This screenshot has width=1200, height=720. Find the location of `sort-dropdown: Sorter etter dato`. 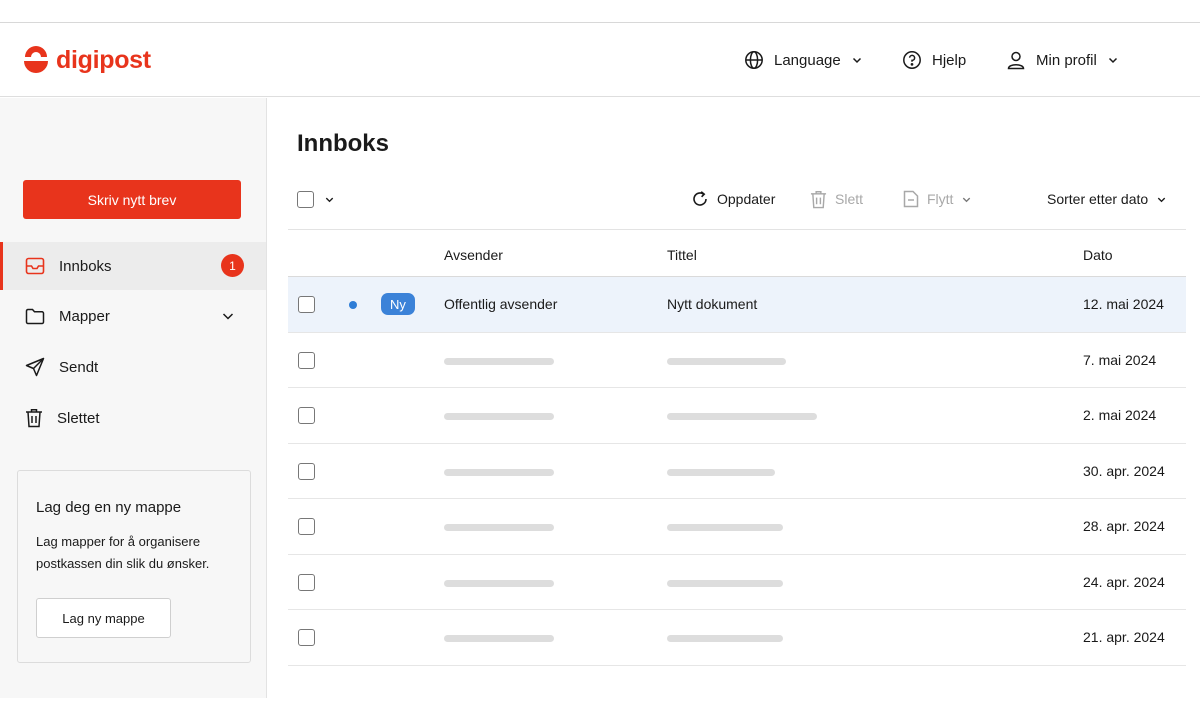

sort-dropdown: Sorter etter dato is located at coordinates (1107, 199).